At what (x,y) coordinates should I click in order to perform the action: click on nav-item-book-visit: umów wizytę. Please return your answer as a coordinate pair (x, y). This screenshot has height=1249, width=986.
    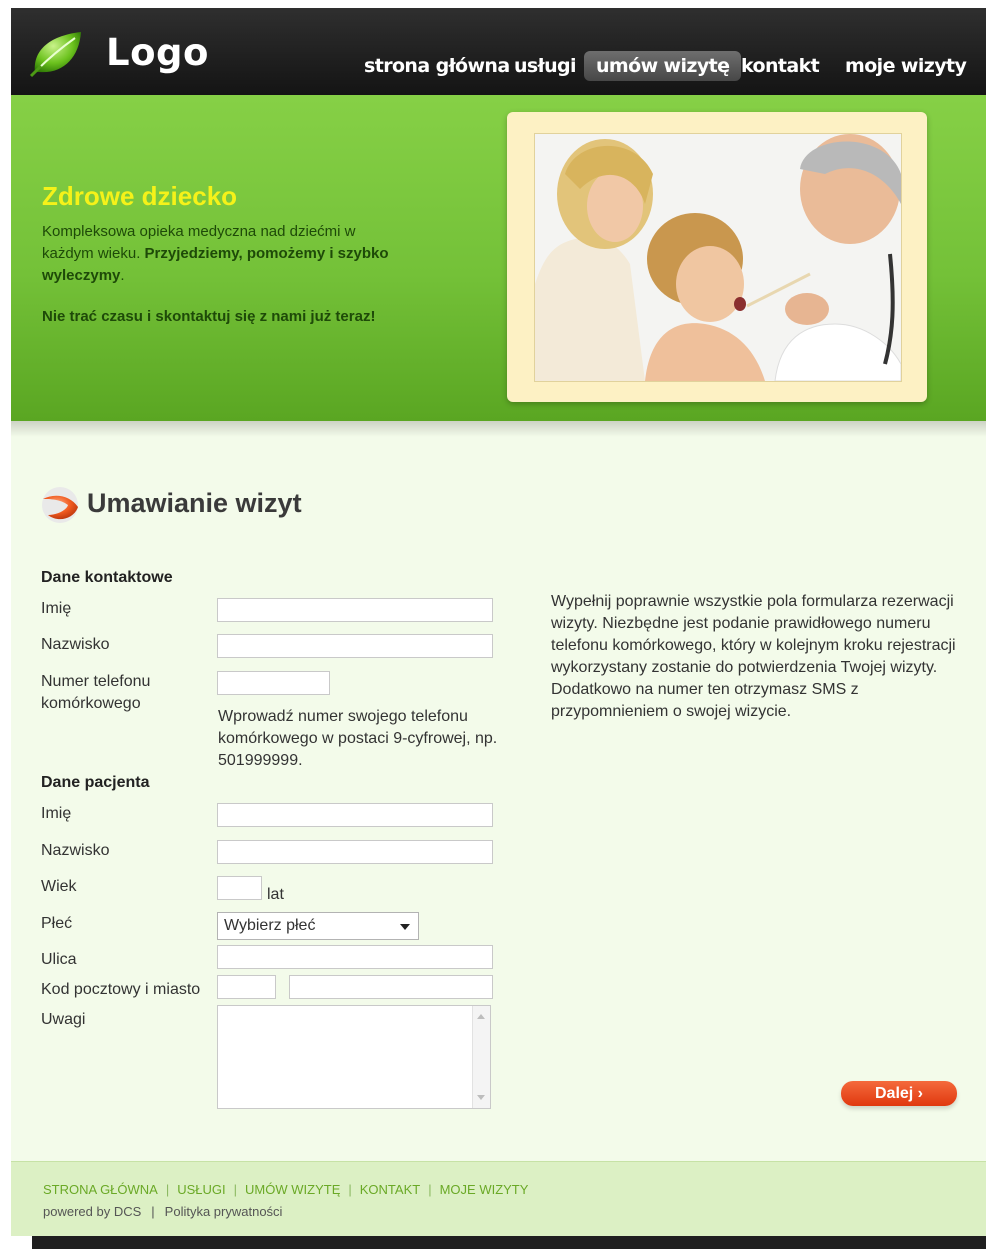
    Looking at the image, I should click on (663, 66).